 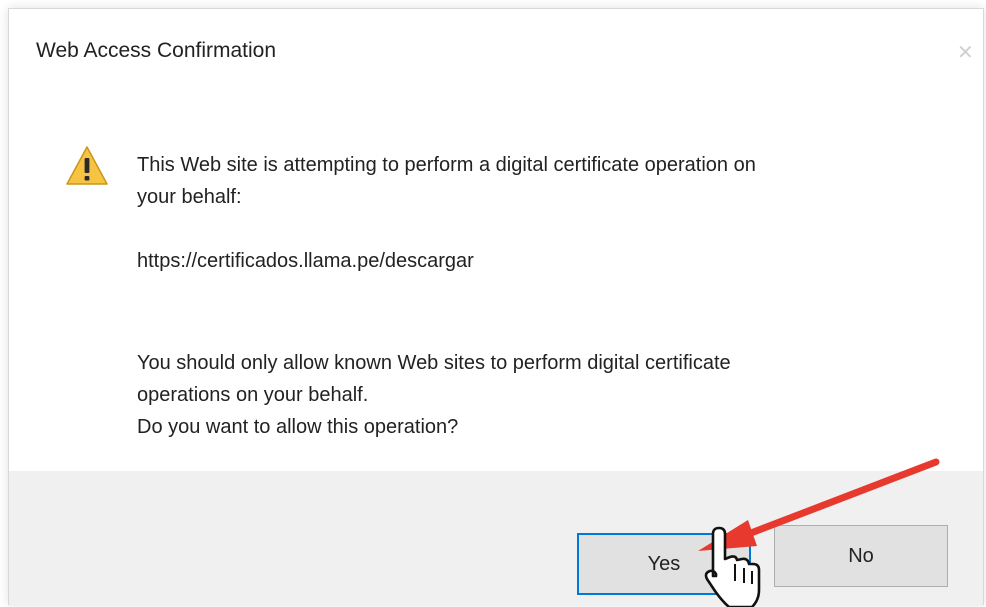 I want to click on dialog-title: Web Access Confirmation, so click(x=156, y=50).